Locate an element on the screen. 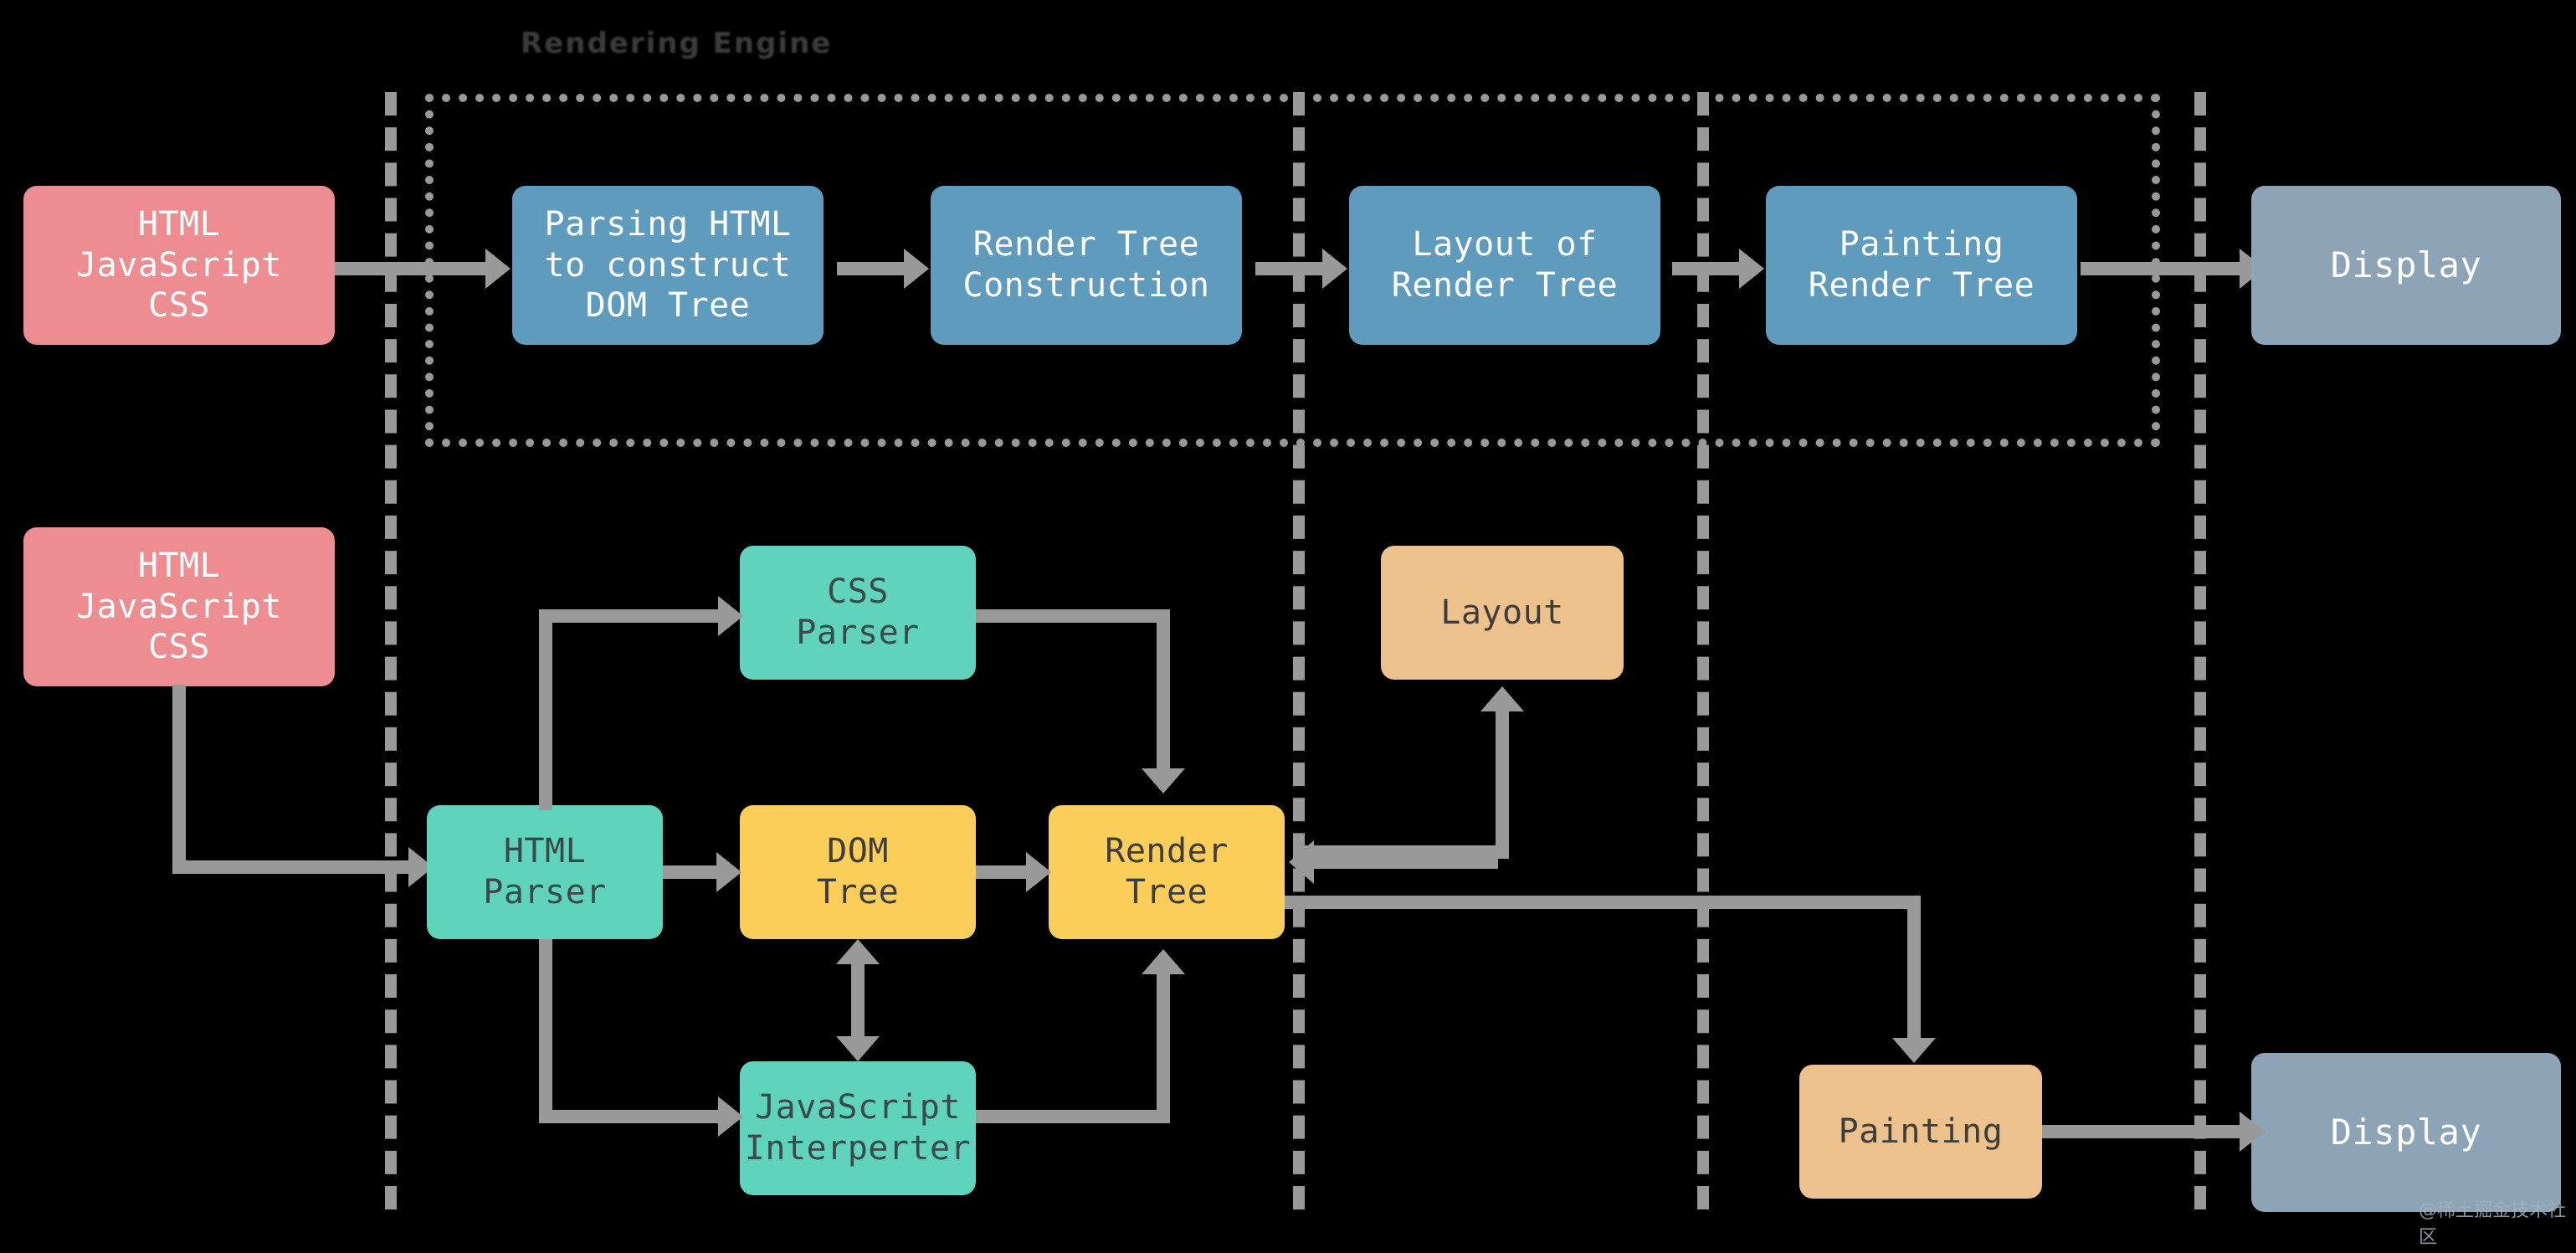 The width and height of the screenshot is (2576, 1253). node-layout: Layout is located at coordinates (1502, 613).